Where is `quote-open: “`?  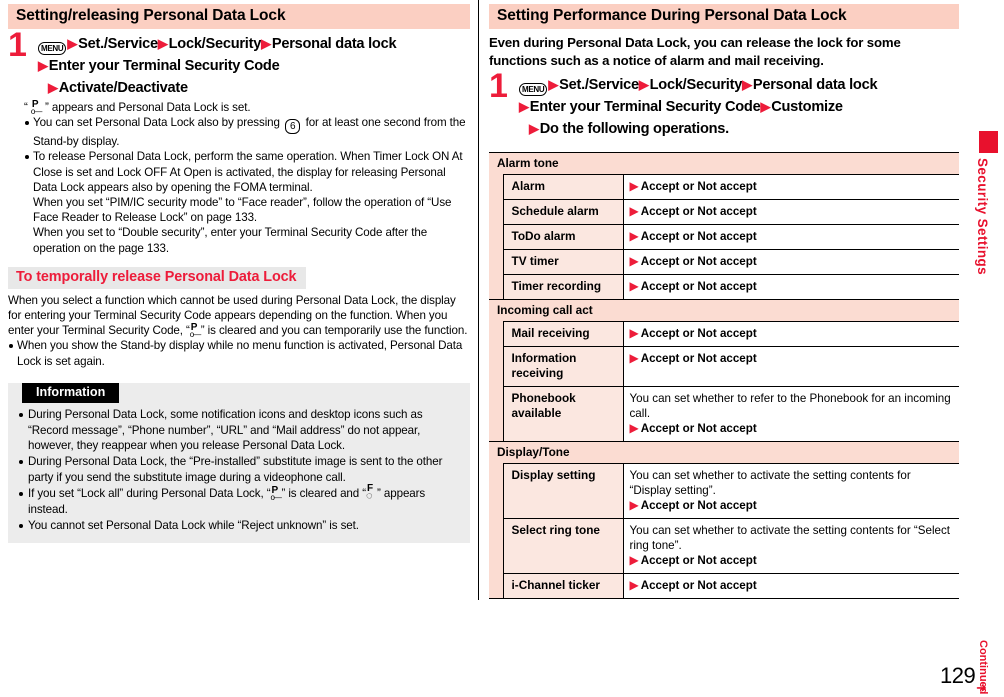 quote-open: “ is located at coordinates (26, 107).